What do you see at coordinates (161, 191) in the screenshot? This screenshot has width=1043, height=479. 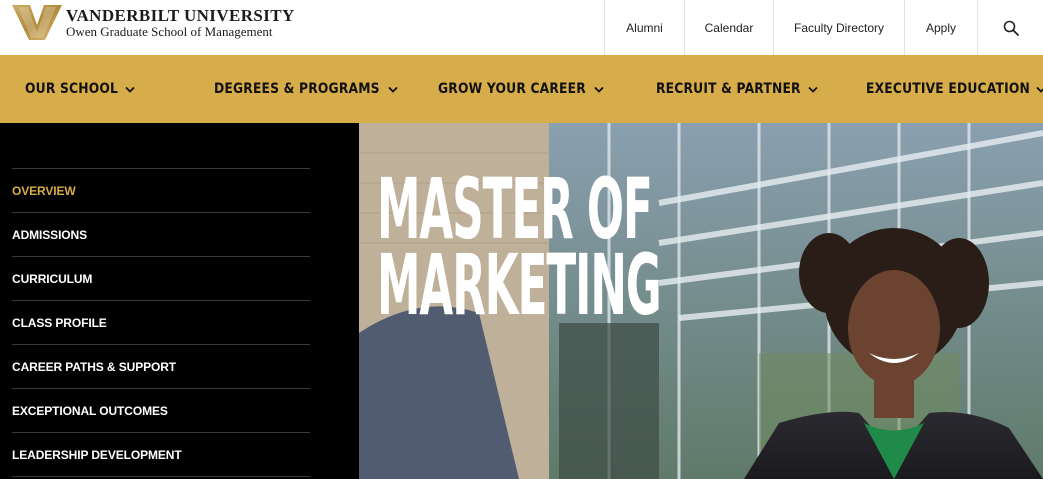 I see `sidebar-item-overview: Overview` at bounding box center [161, 191].